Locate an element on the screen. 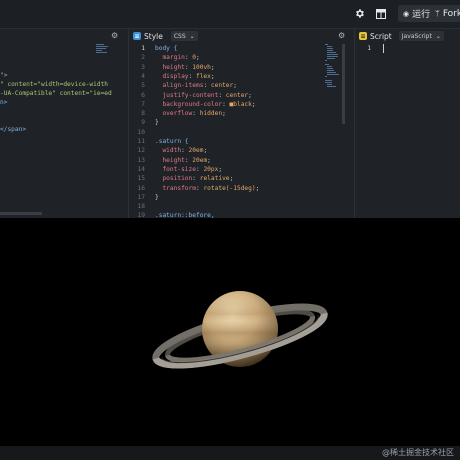 The width and height of the screenshot is (460, 460). style-pane-title: Style is located at coordinates (153, 36).